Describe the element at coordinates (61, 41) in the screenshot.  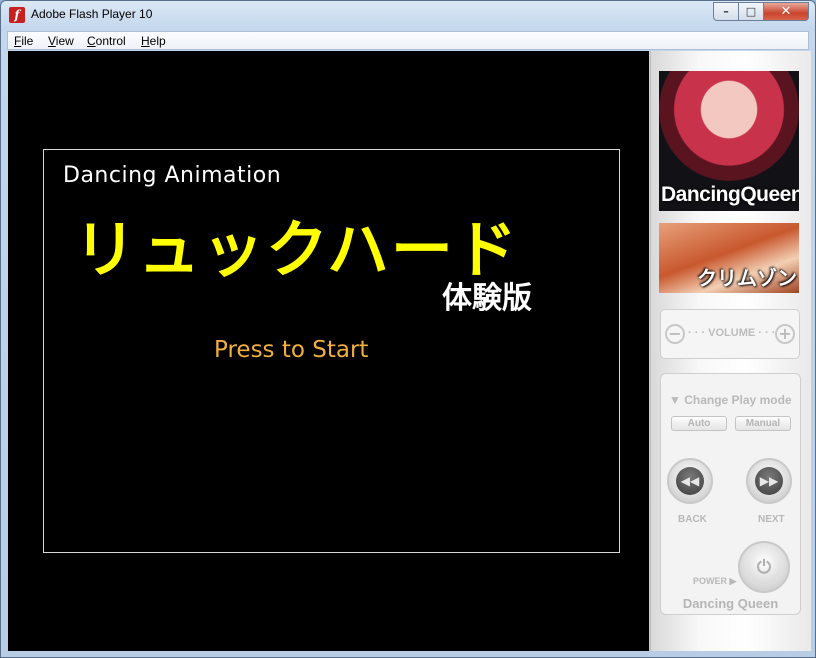
I see `menu-view: View` at that location.